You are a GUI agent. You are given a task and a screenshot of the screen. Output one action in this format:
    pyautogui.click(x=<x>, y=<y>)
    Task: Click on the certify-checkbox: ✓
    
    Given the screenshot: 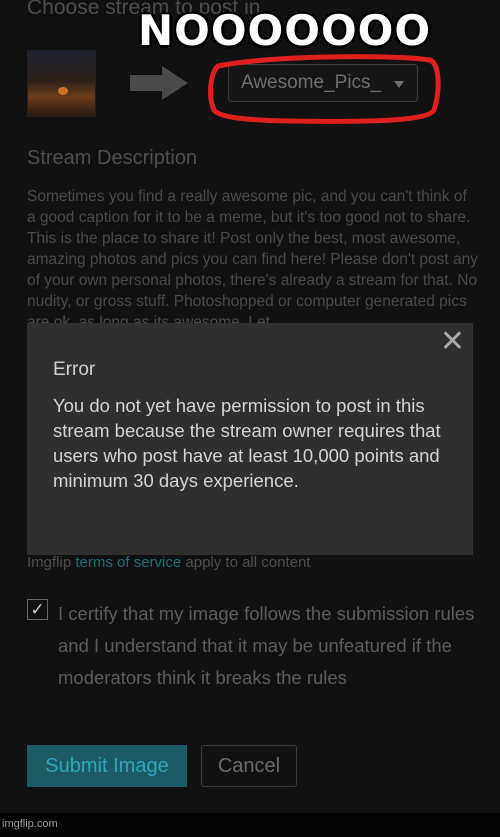 What is the action you would take?
    pyautogui.click(x=37, y=609)
    